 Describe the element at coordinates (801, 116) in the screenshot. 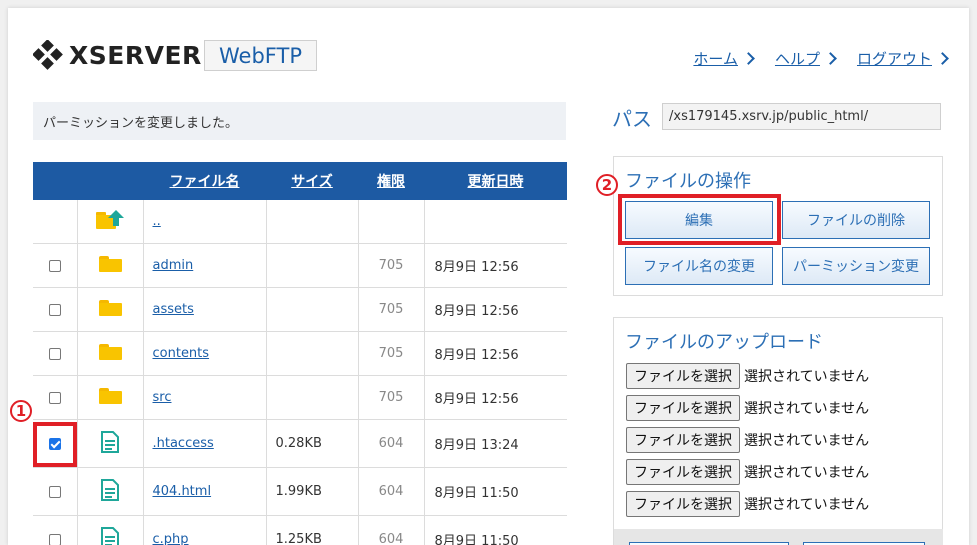

I see `path-field: /xs179145.xsrv.jp/public_html/` at that location.